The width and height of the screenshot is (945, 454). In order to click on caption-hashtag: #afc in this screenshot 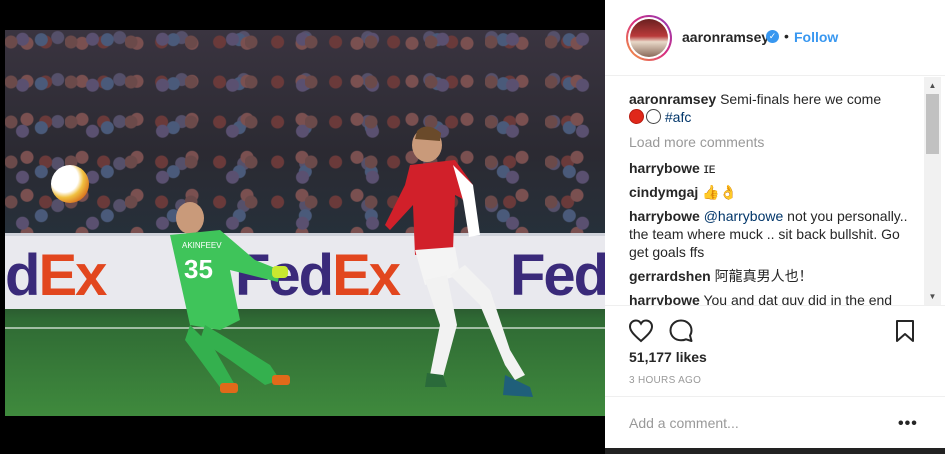, I will do `click(678, 117)`.